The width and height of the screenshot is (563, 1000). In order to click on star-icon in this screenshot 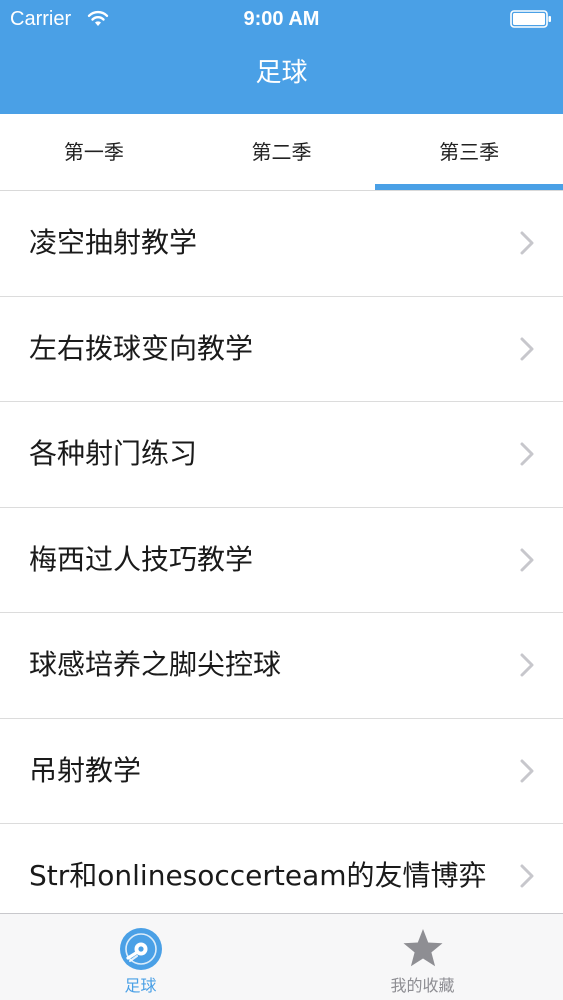, I will do `click(422, 948)`.